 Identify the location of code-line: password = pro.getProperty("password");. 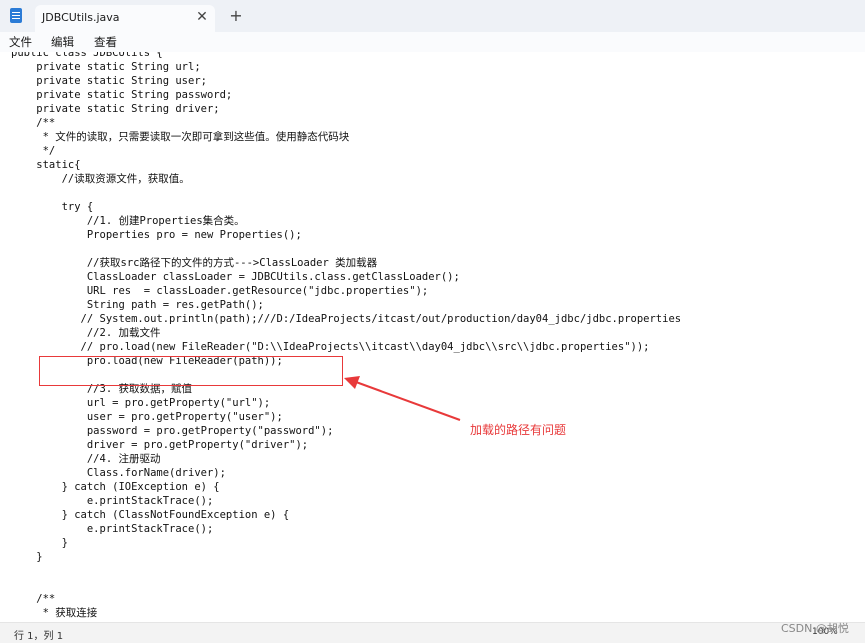
(172, 431).